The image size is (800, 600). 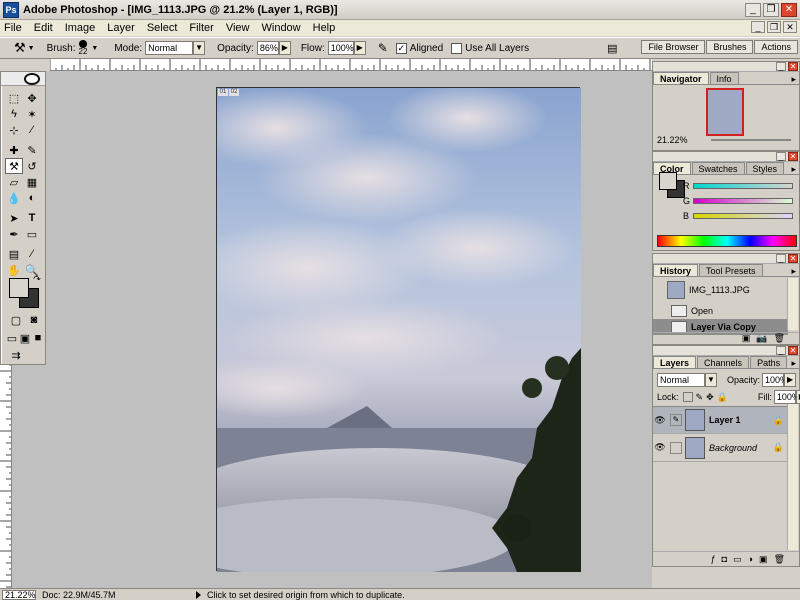 What do you see at coordinates (743, 201) in the screenshot?
I see `green-slider` at bounding box center [743, 201].